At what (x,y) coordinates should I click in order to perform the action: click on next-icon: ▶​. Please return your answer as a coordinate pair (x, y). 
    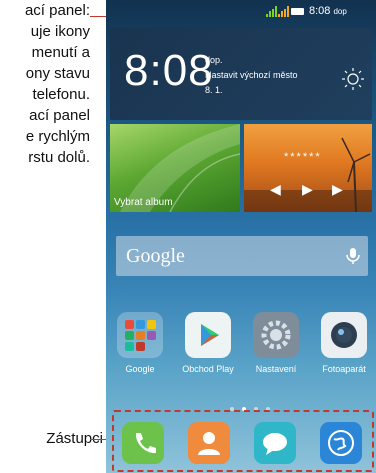
    Looking at the image, I should click on (337, 189).